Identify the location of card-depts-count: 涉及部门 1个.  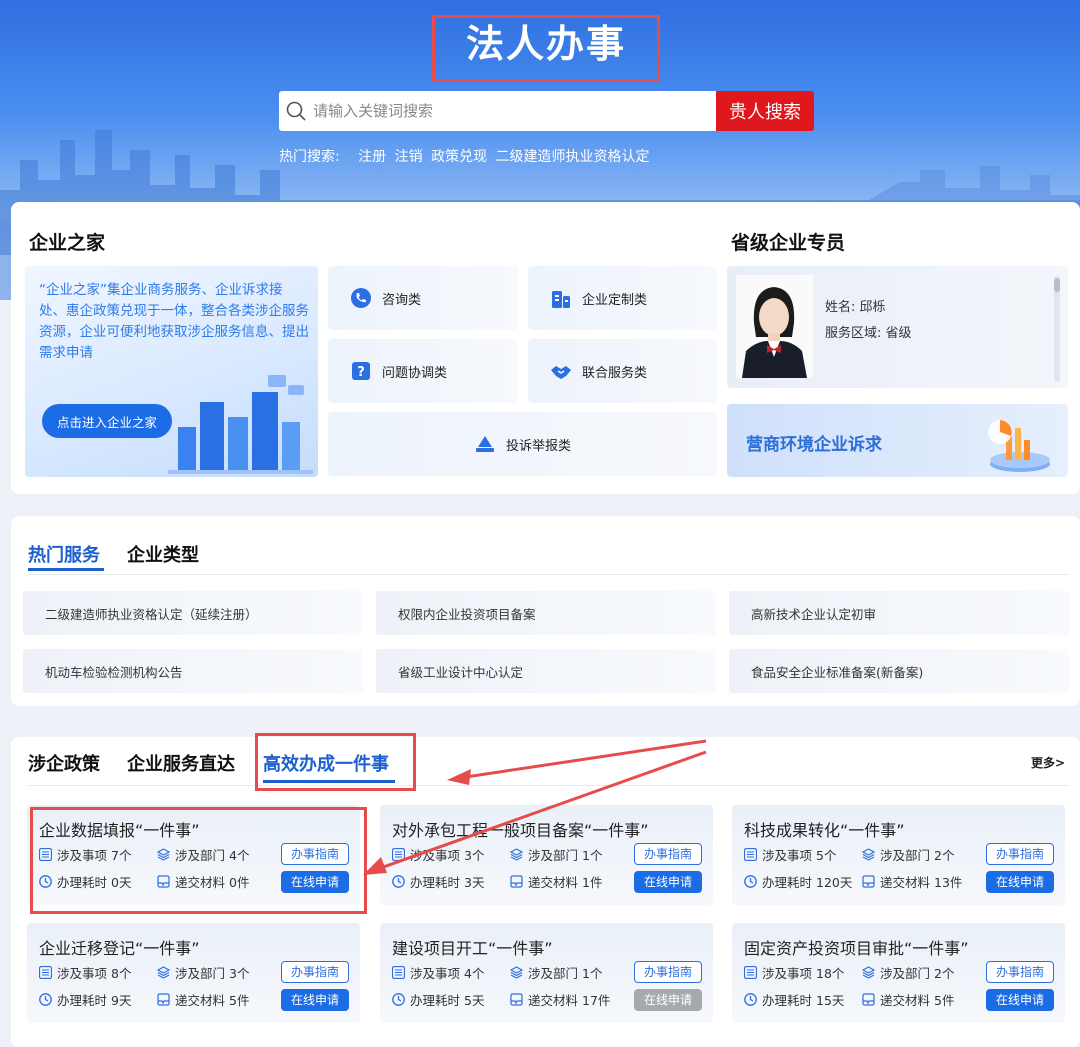
(556, 972).